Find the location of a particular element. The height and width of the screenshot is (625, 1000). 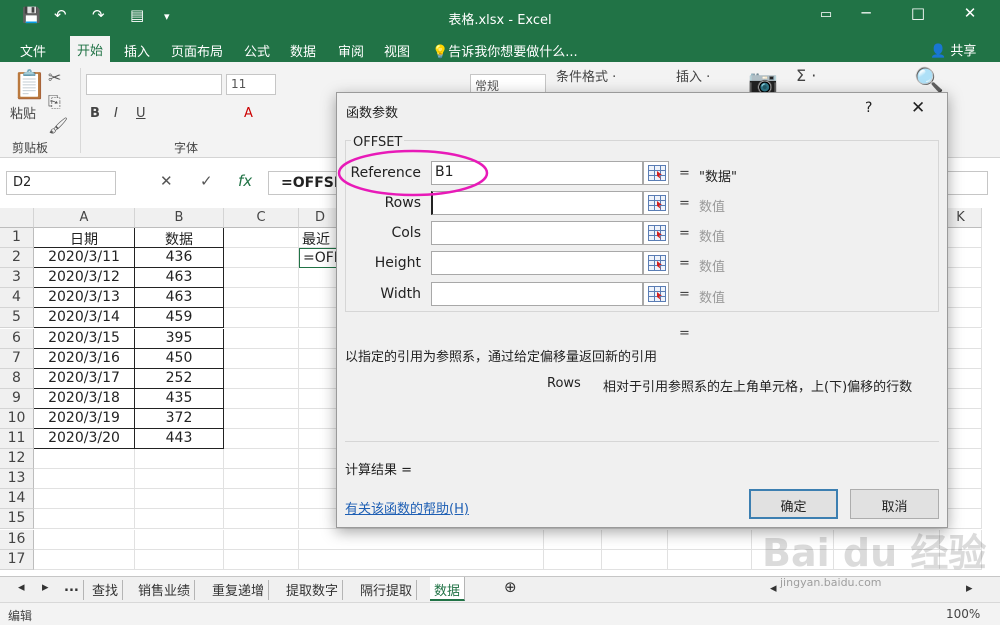

row-header: 16 is located at coordinates (17, 539).